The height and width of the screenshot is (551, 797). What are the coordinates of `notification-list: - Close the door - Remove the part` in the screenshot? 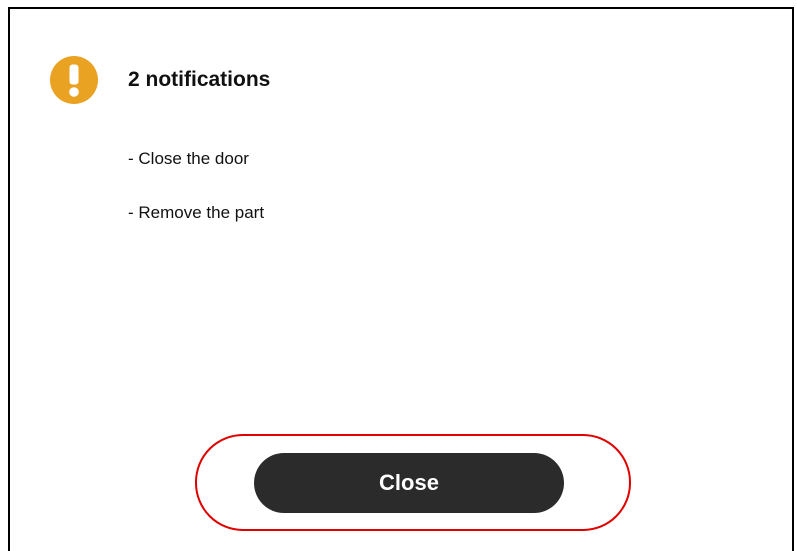 It's located at (196, 203).